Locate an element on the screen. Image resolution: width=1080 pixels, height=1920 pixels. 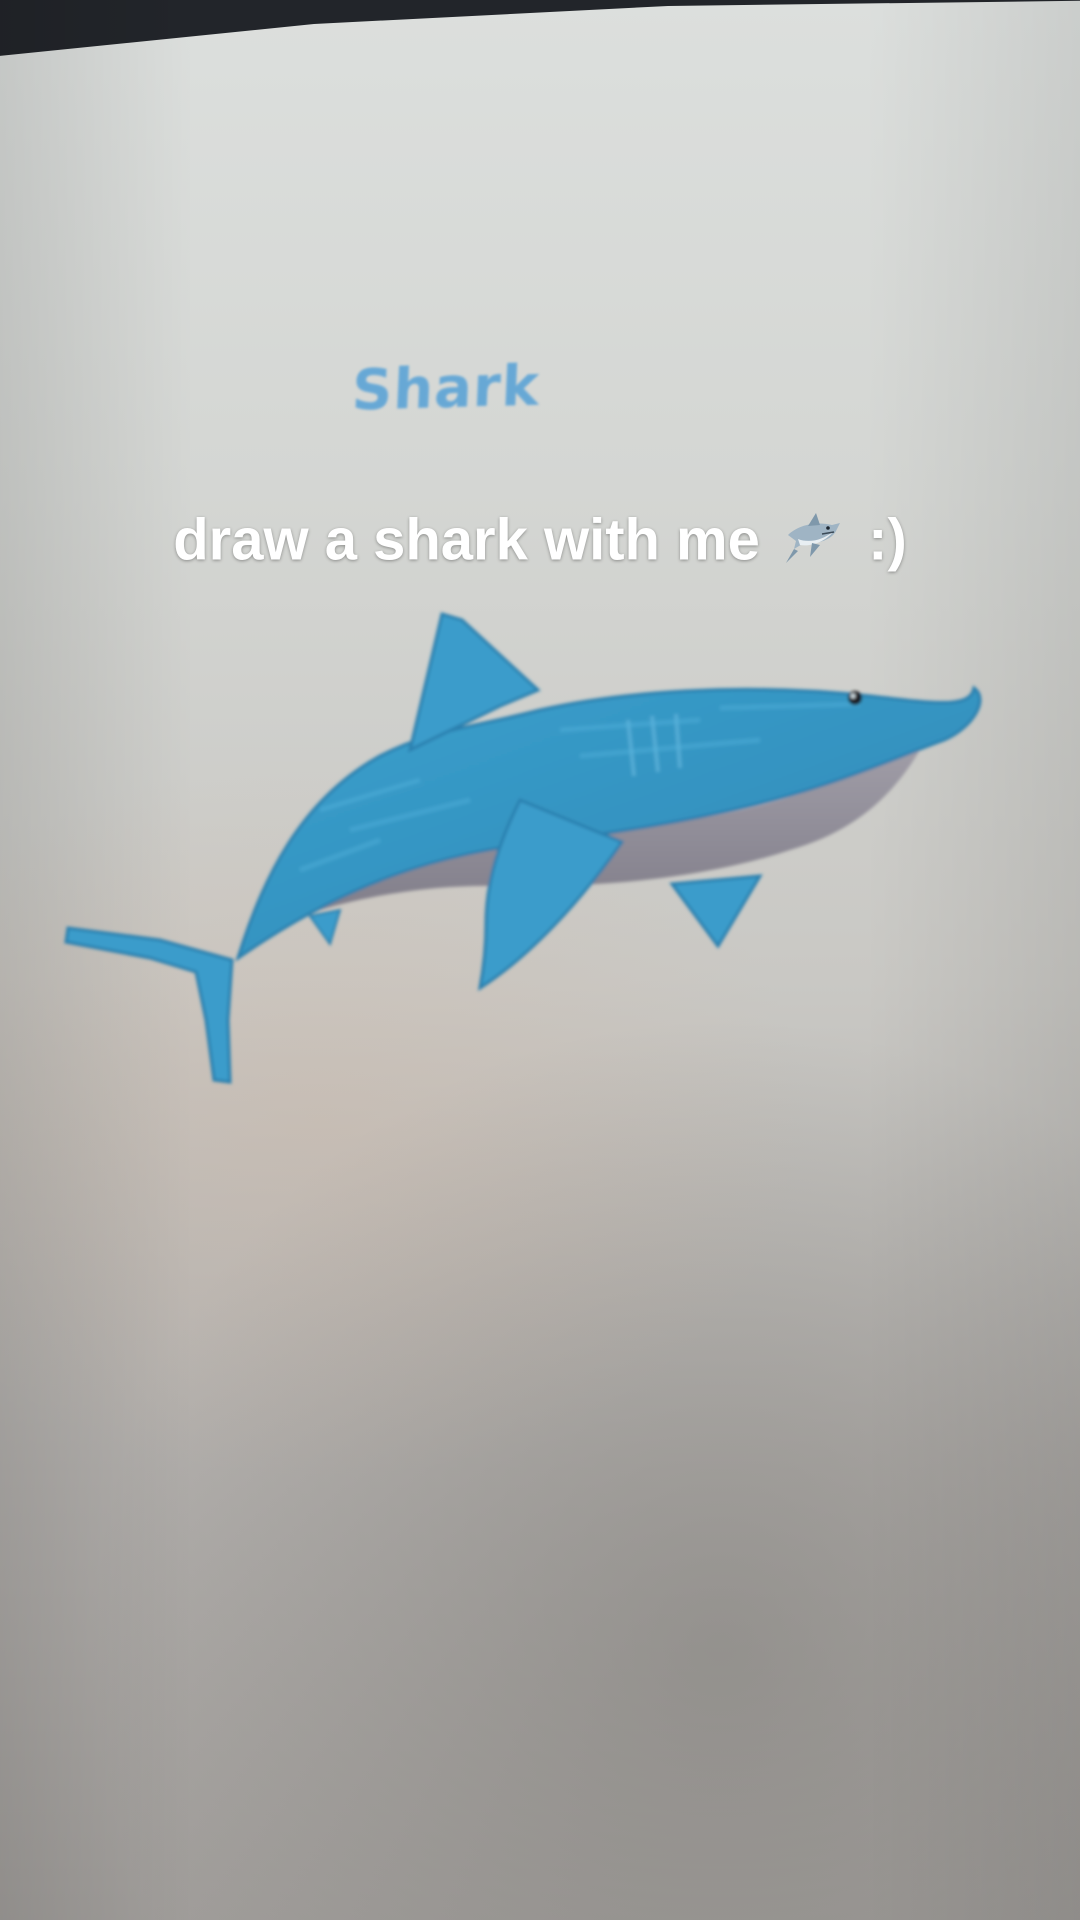
caption-overlay: draw a shark with me :) is located at coordinates (540, 544).